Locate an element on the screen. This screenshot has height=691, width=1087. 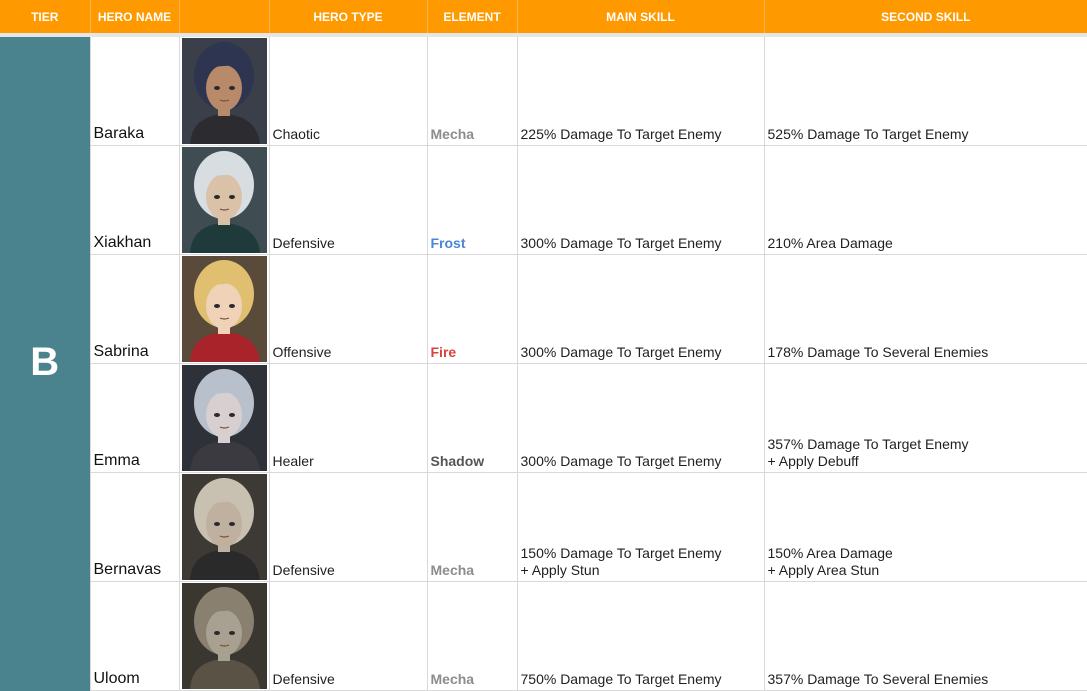
skill-line: + Apply Debuff is located at coordinates (813, 461).